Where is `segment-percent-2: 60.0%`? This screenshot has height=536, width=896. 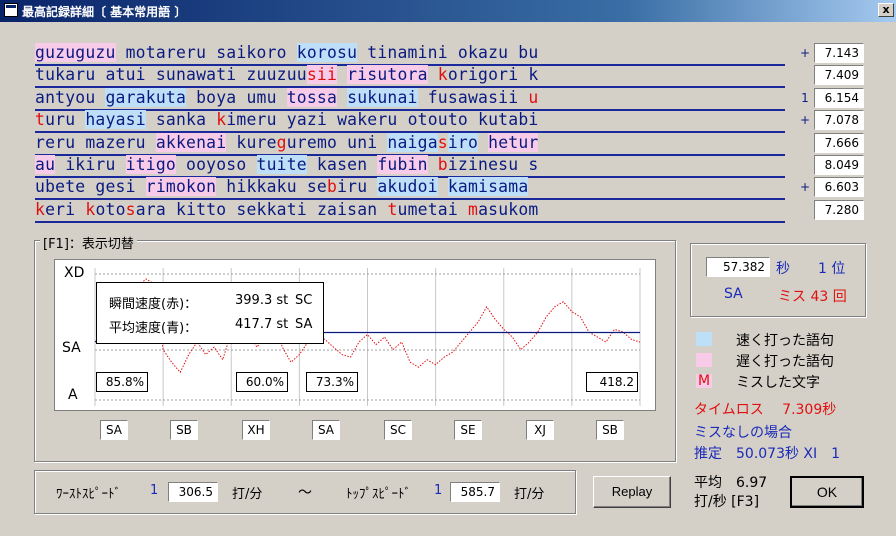
segment-percent-2: 60.0% is located at coordinates (262, 382).